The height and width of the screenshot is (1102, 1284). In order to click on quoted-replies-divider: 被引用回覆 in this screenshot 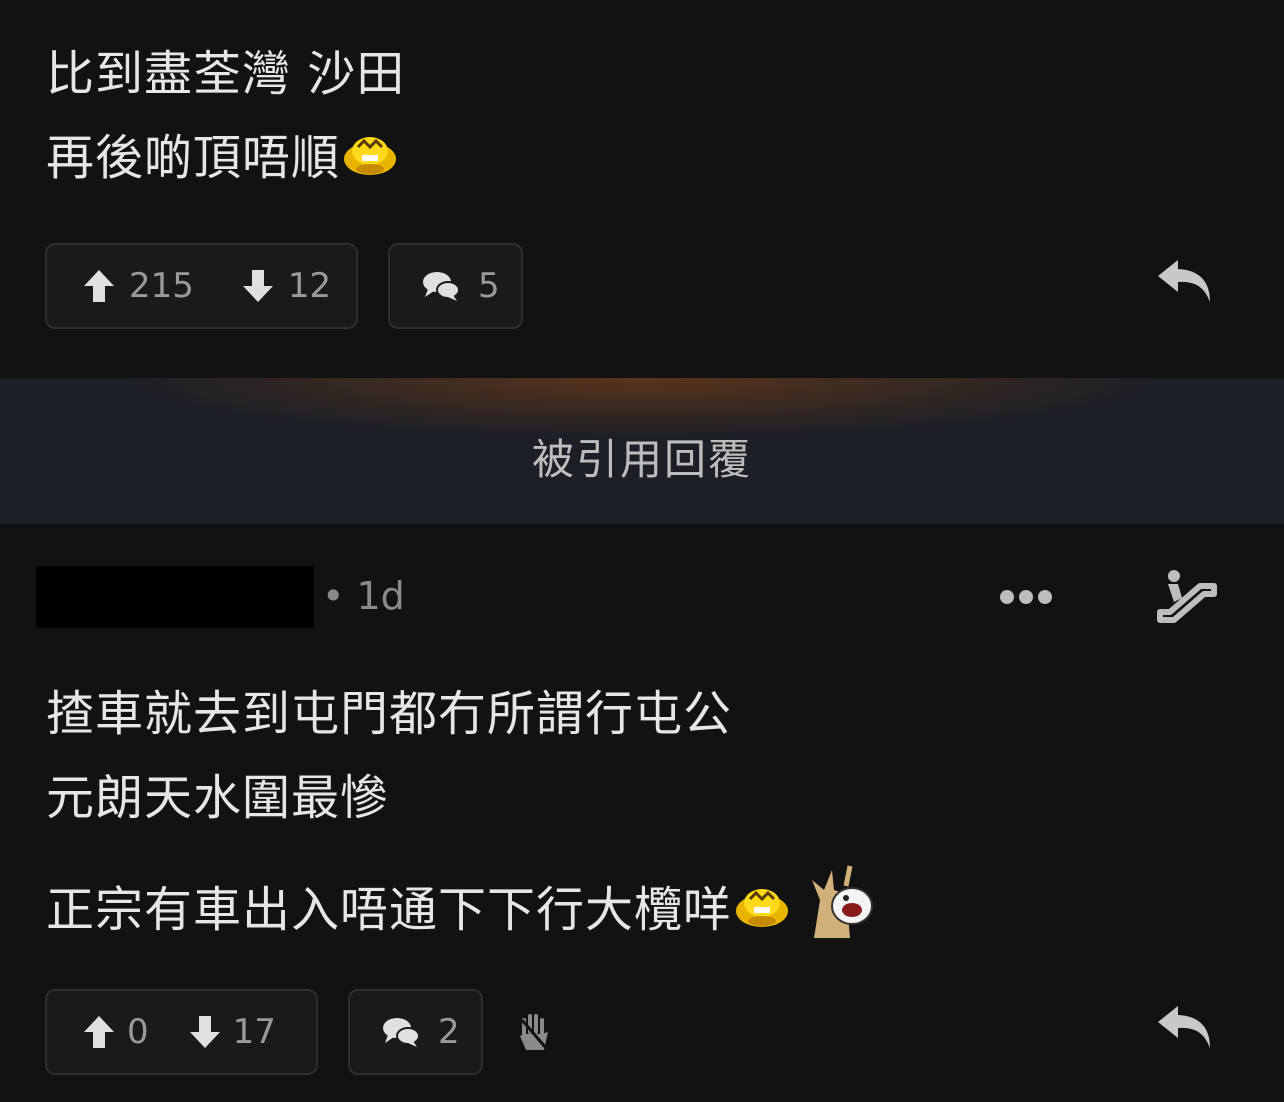, I will do `click(642, 451)`.